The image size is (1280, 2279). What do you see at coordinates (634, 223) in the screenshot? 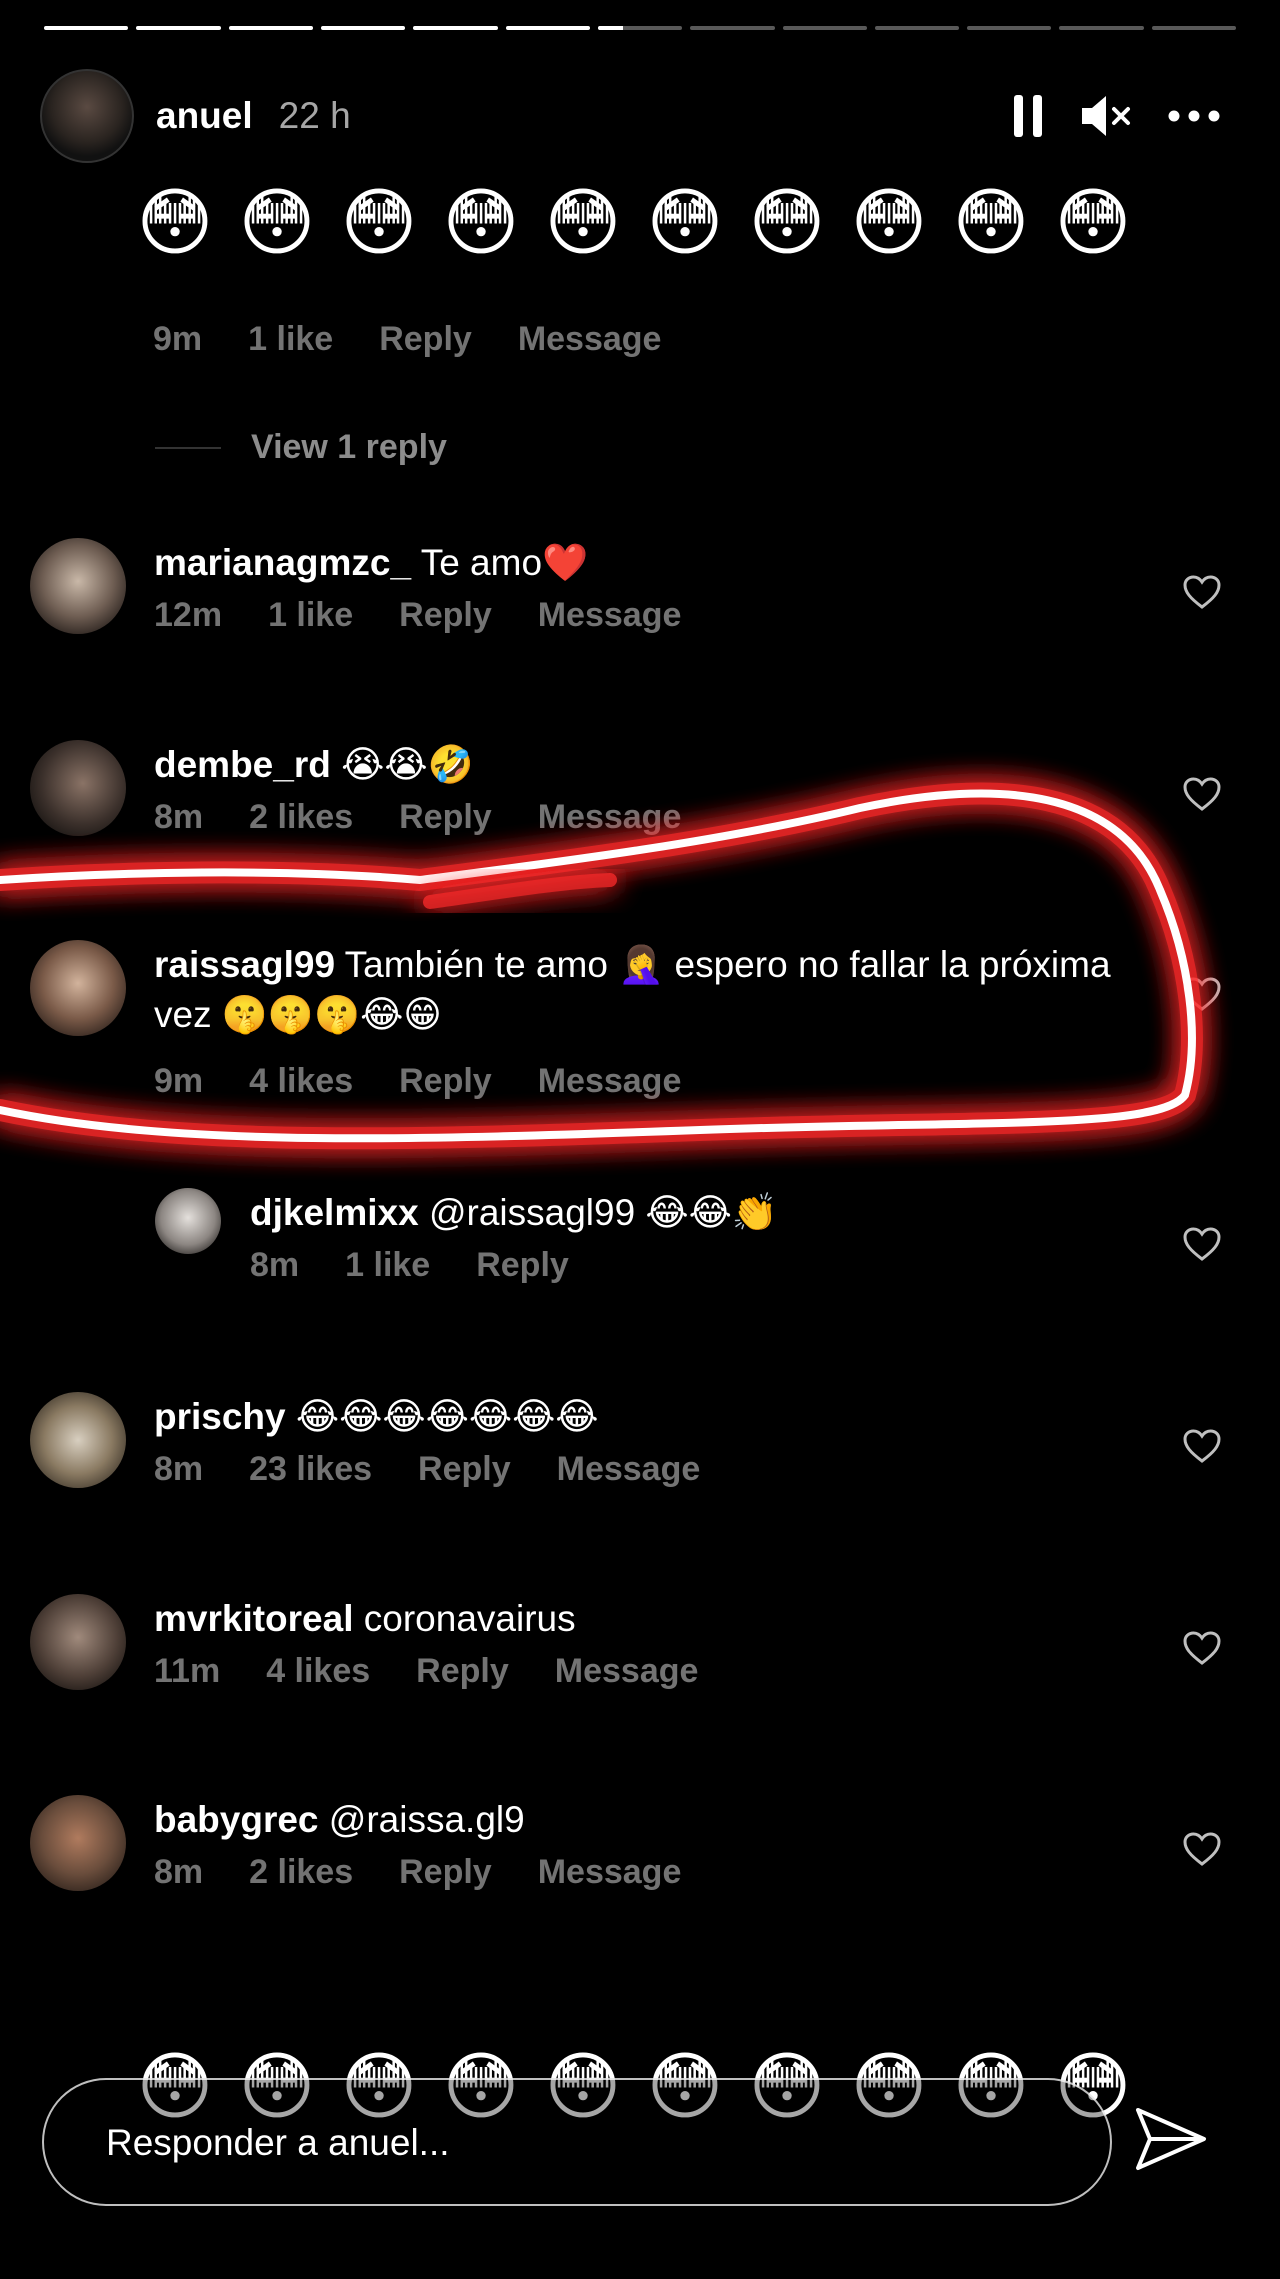
I see `top-comment-emojis: 😳 😳 😳 😳 😳 😳 😳 😳 😳 😳` at bounding box center [634, 223].